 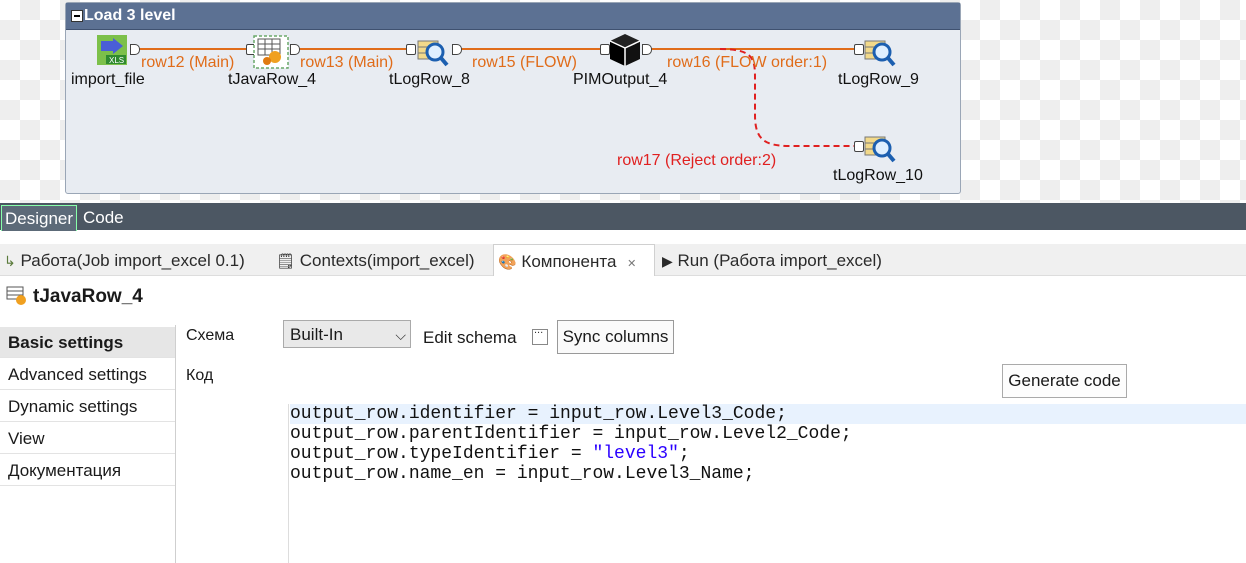 I want to click on chevron-down-icon: ⌵, so click(x=400, y=335).